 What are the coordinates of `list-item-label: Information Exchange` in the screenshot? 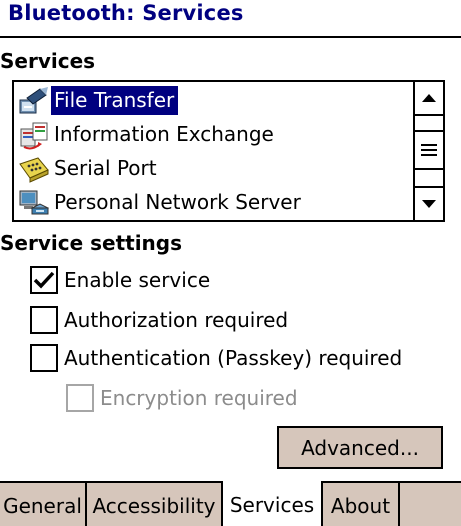 It's located at (164, 134).